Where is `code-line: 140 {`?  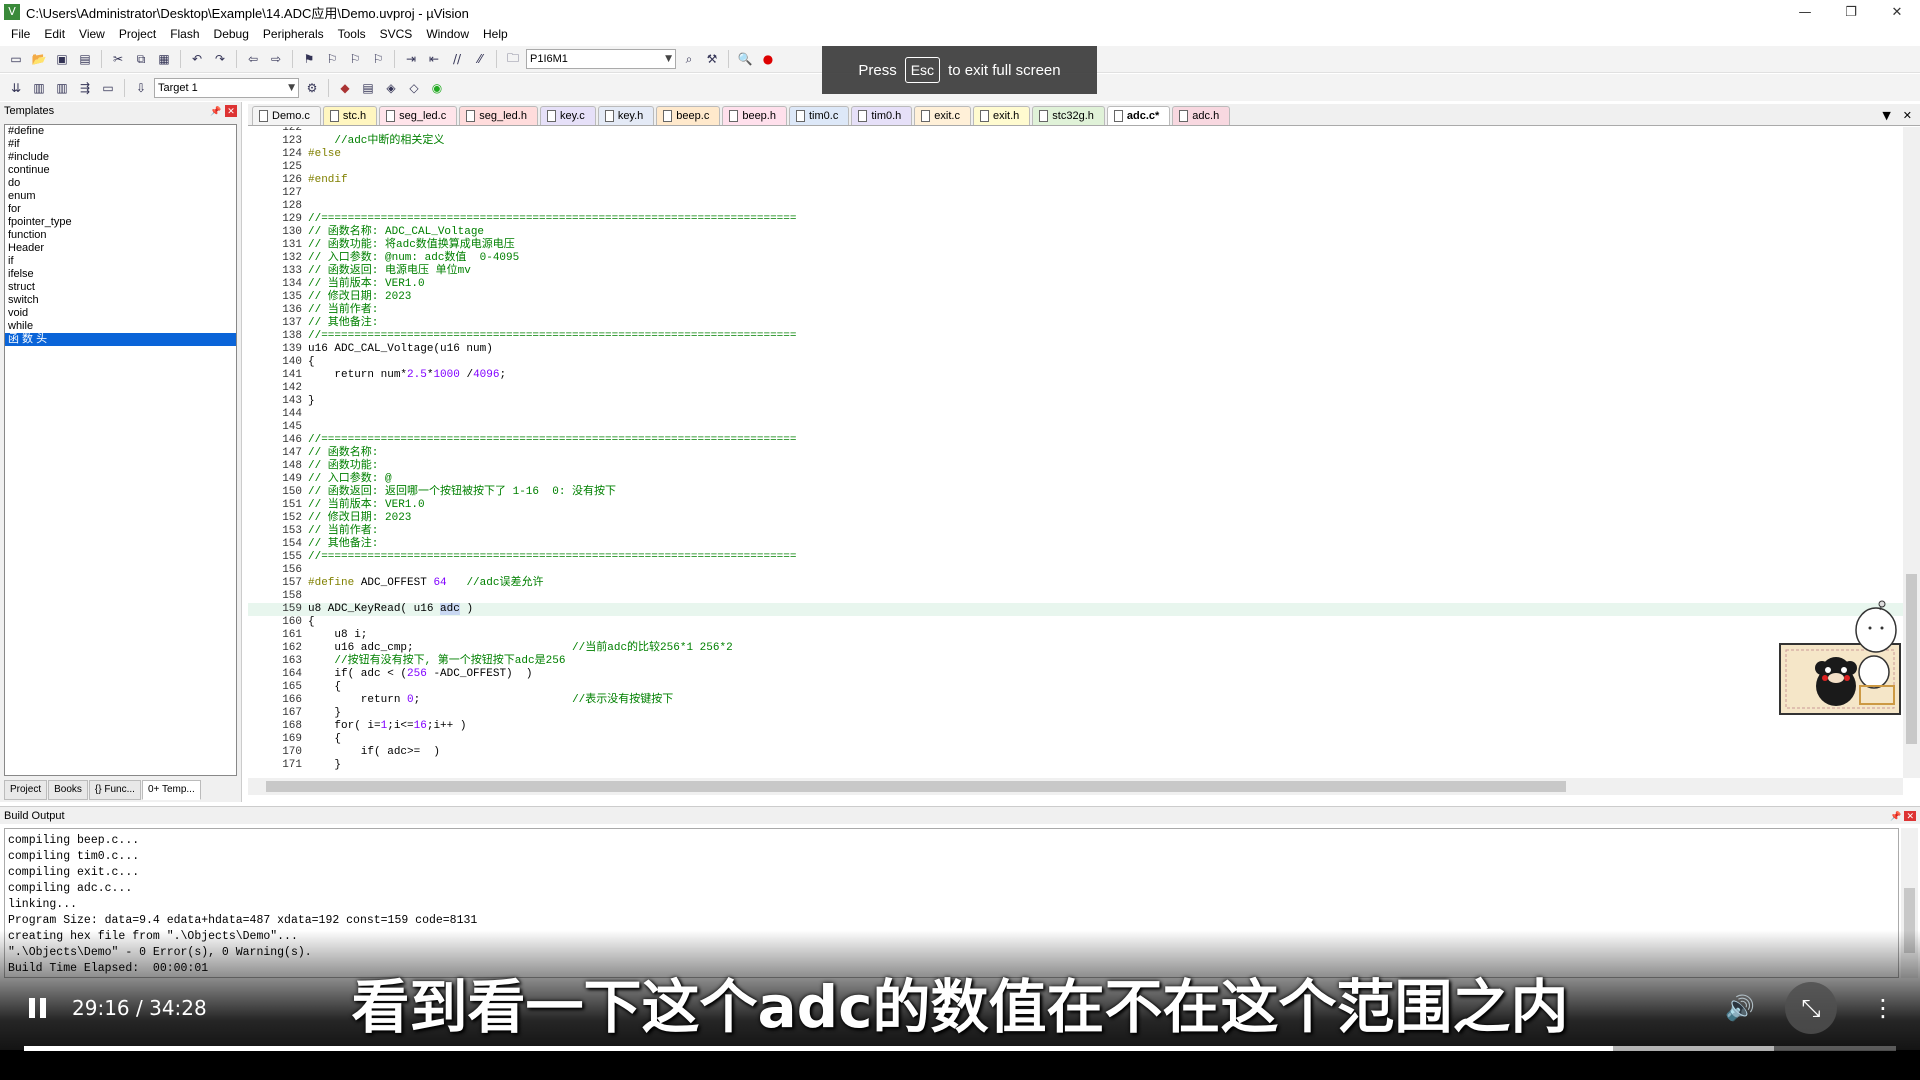
code-line: 140 { is located at coordinates (1075, 362).